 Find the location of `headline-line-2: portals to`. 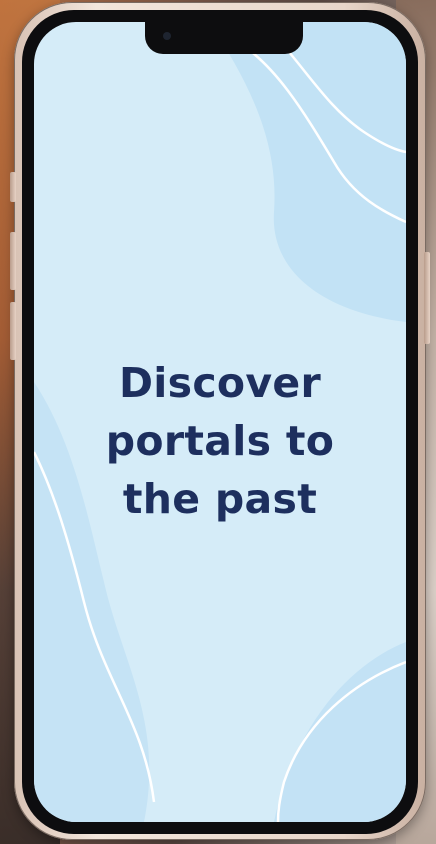

headline-line-2: portals to is located at coordinates (220, 441).